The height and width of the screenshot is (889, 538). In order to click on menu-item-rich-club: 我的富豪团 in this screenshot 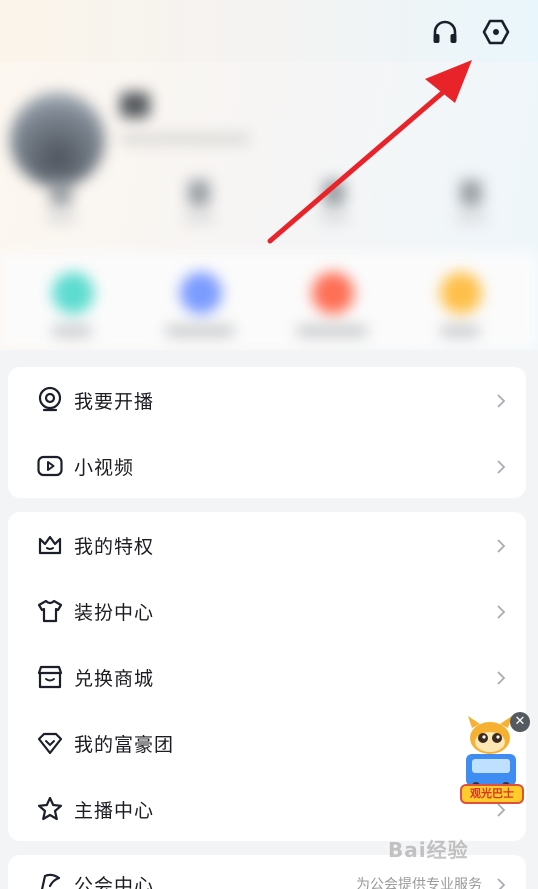, I will do `click(267, 743)`.